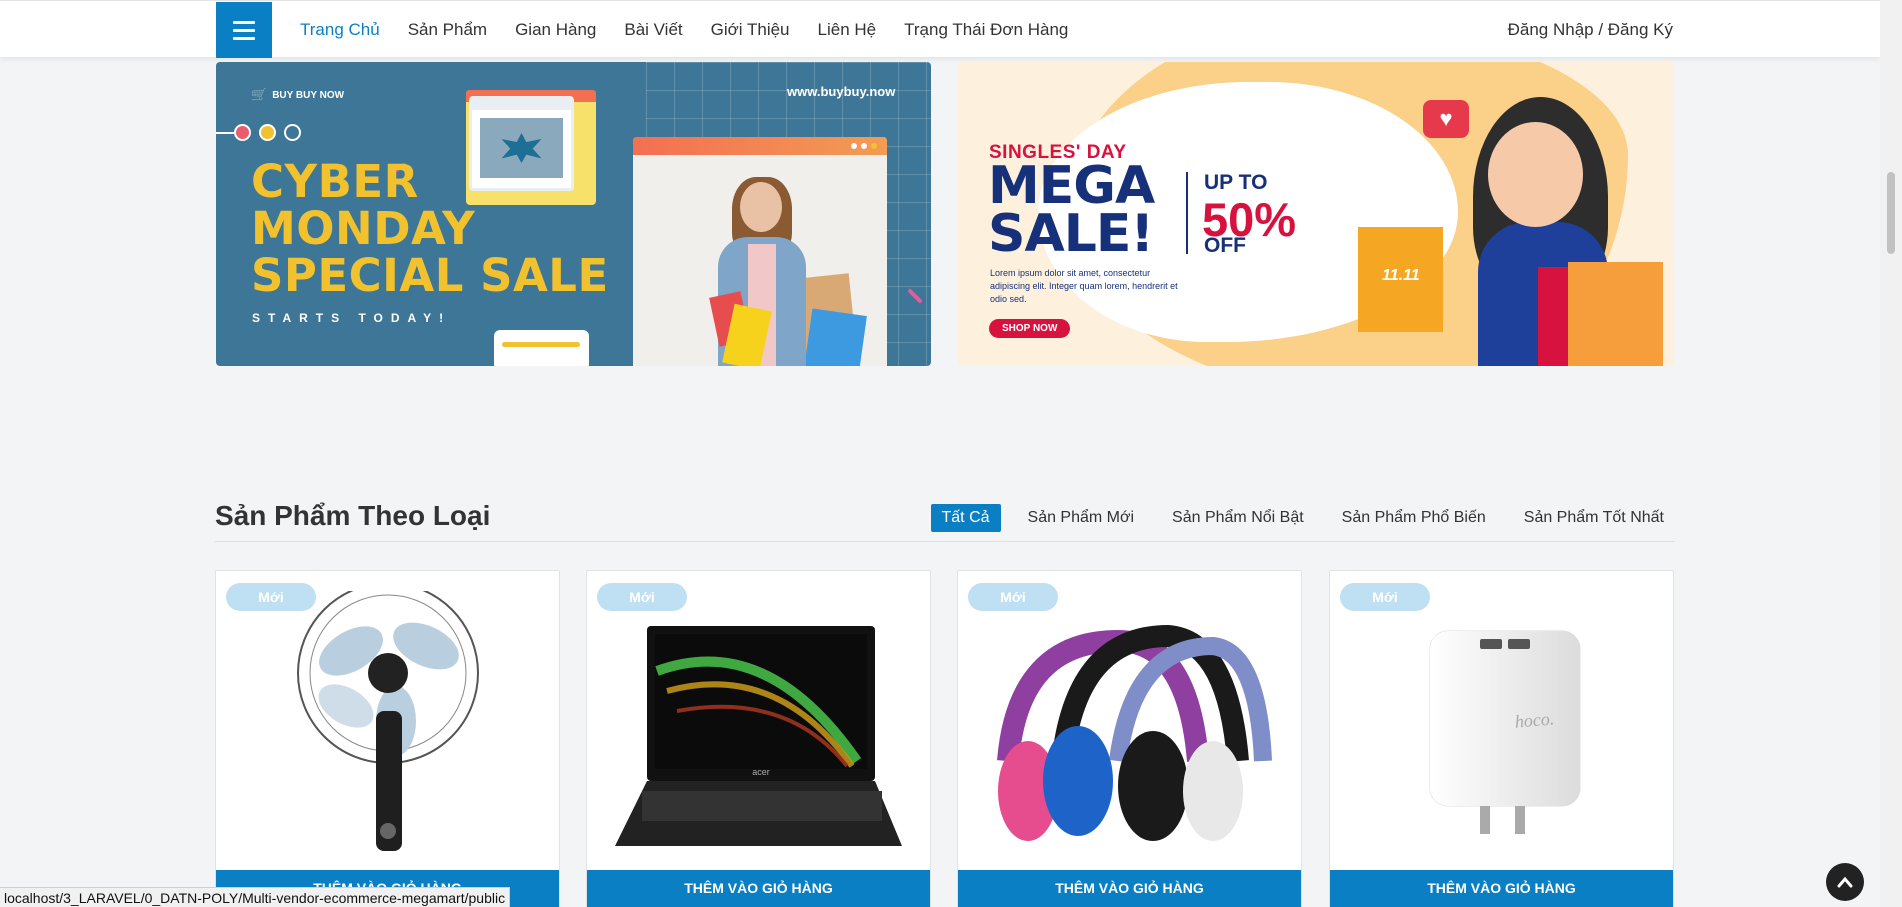 The image size is (1902, 907). Describe the element at coordinates (1594, 518) in the screenshot. I see `tab-best-products: Sản Phẩm Tốt Nhất` at that location.